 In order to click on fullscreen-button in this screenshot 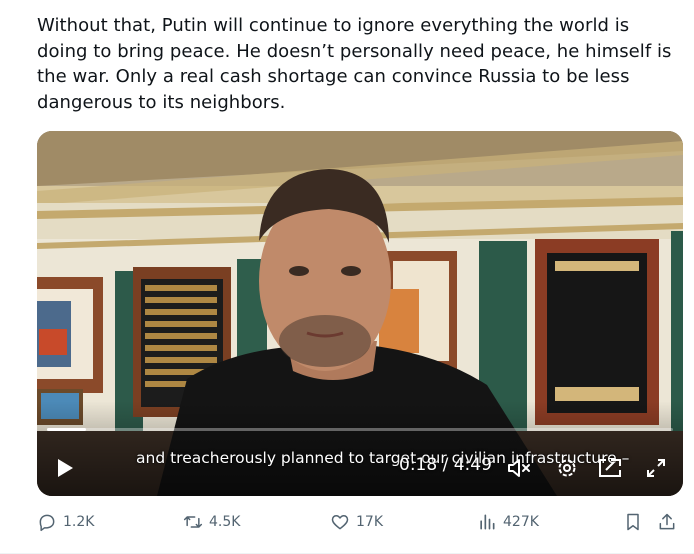, I will do `click(656, 468)`.